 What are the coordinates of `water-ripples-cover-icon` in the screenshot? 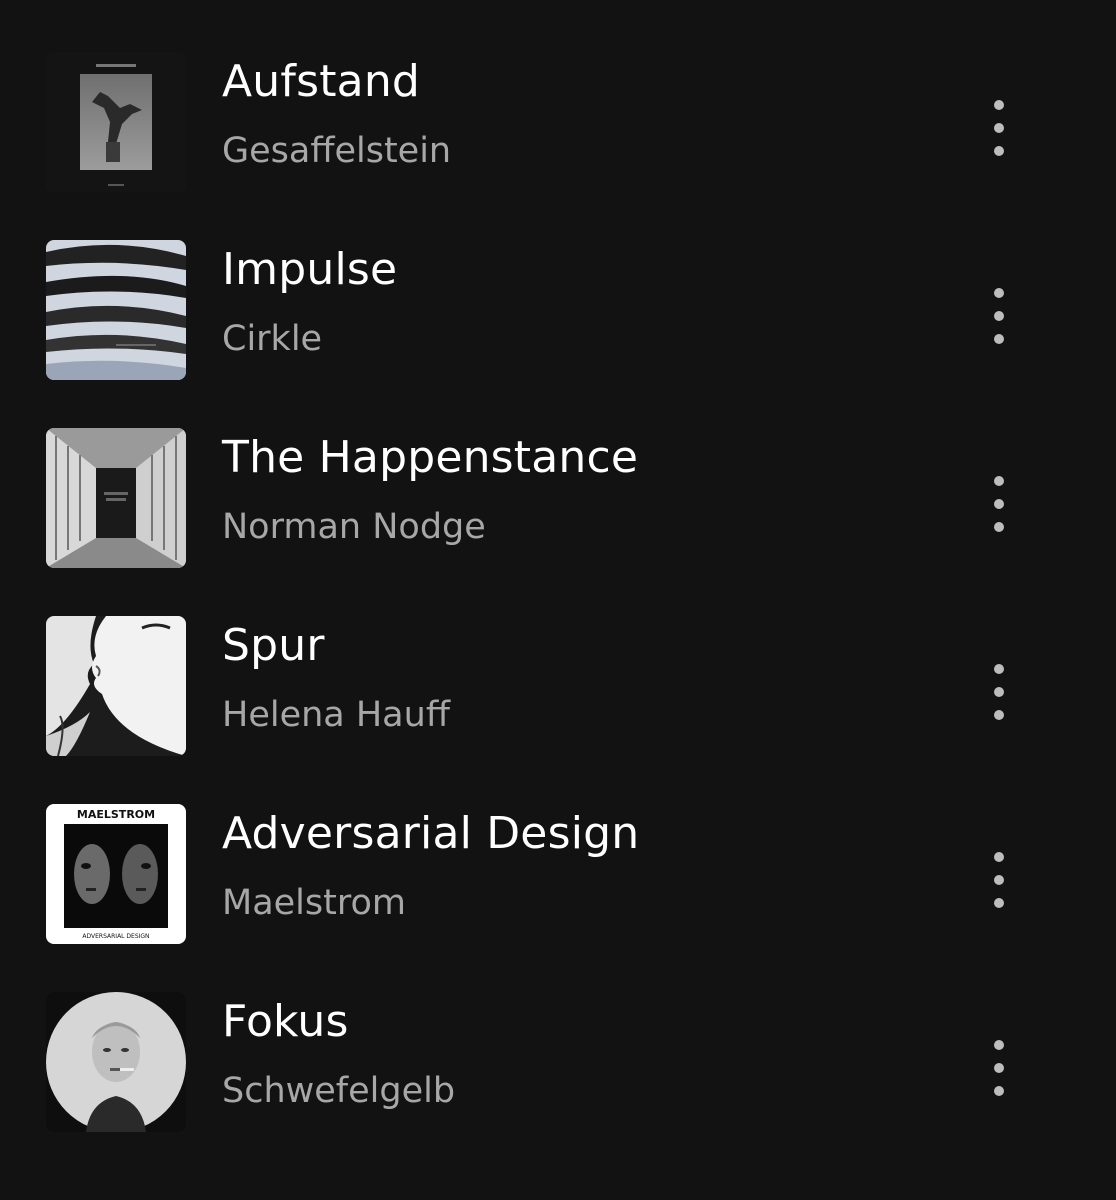 It's located at (116, 310).